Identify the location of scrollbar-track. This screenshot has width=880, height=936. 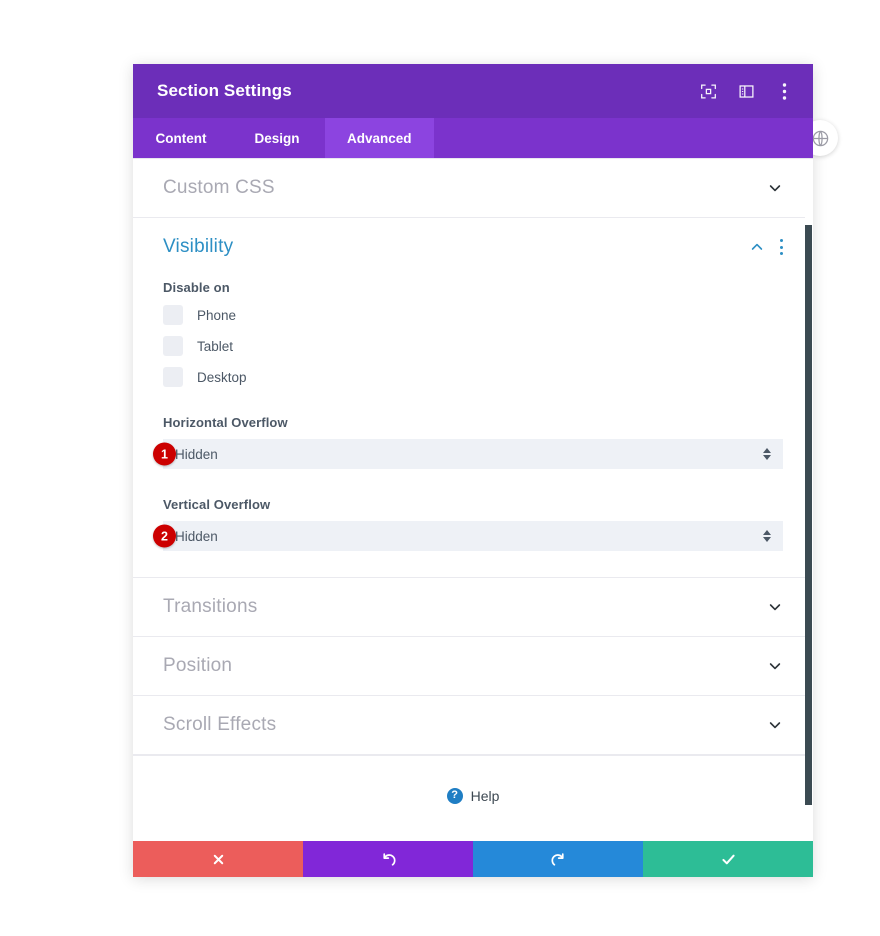
(809, 500).